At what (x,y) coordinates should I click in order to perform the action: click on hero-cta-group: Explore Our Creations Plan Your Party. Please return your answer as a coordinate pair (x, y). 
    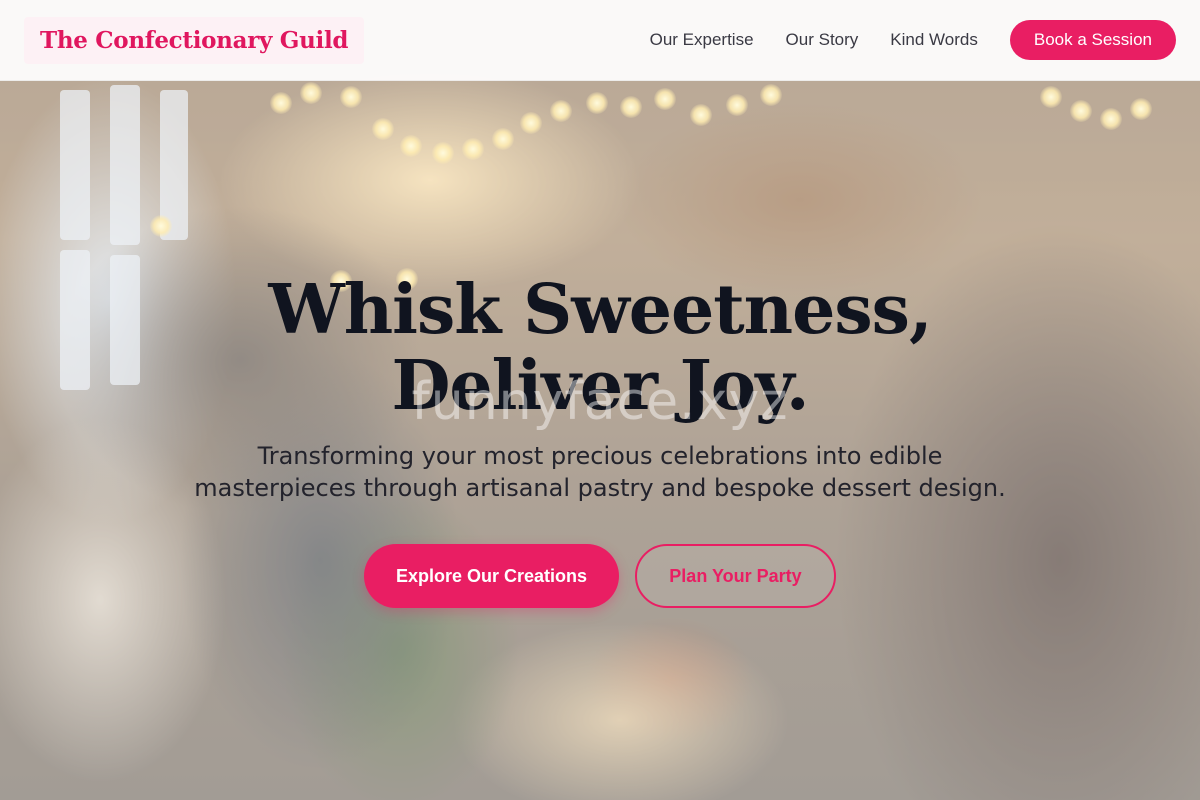
    Looking at the image, I should click on (600, 576).